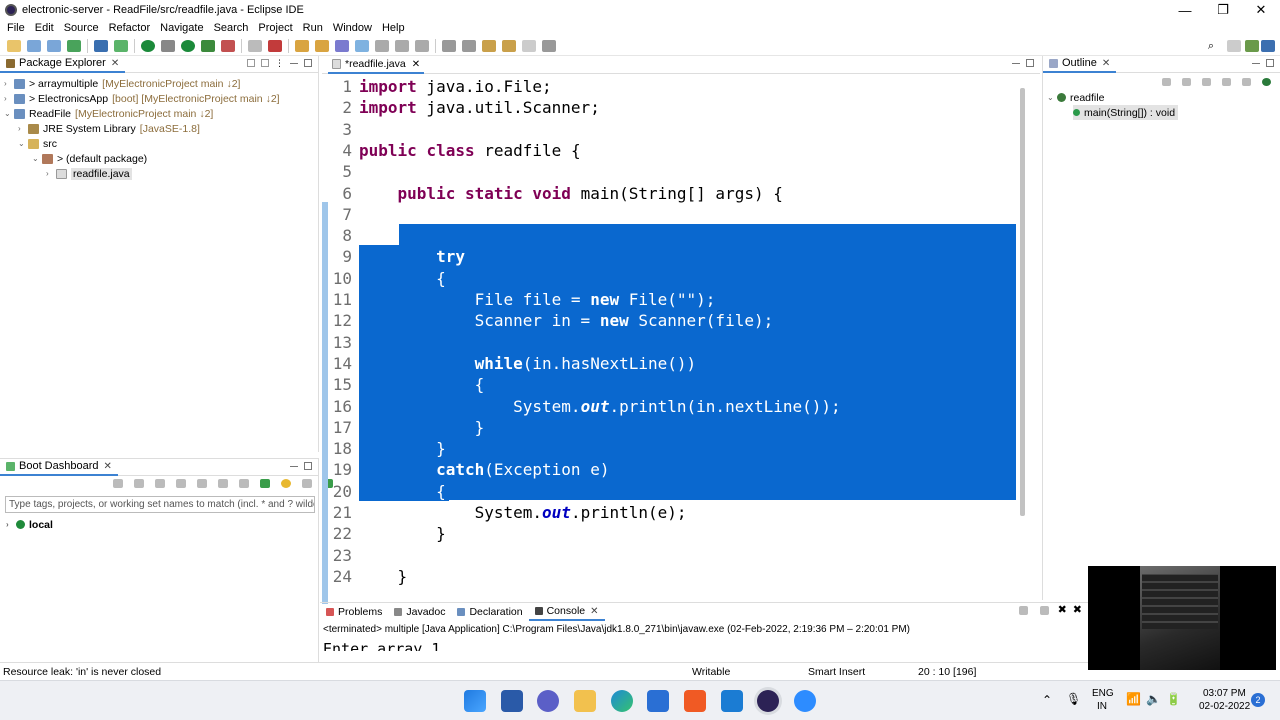 This screenshot has height=720, width=1280. What do you see at coordinates (489, 45) in the screenshot?
I see `last-edit-icon` at bounding box center [489, 45].